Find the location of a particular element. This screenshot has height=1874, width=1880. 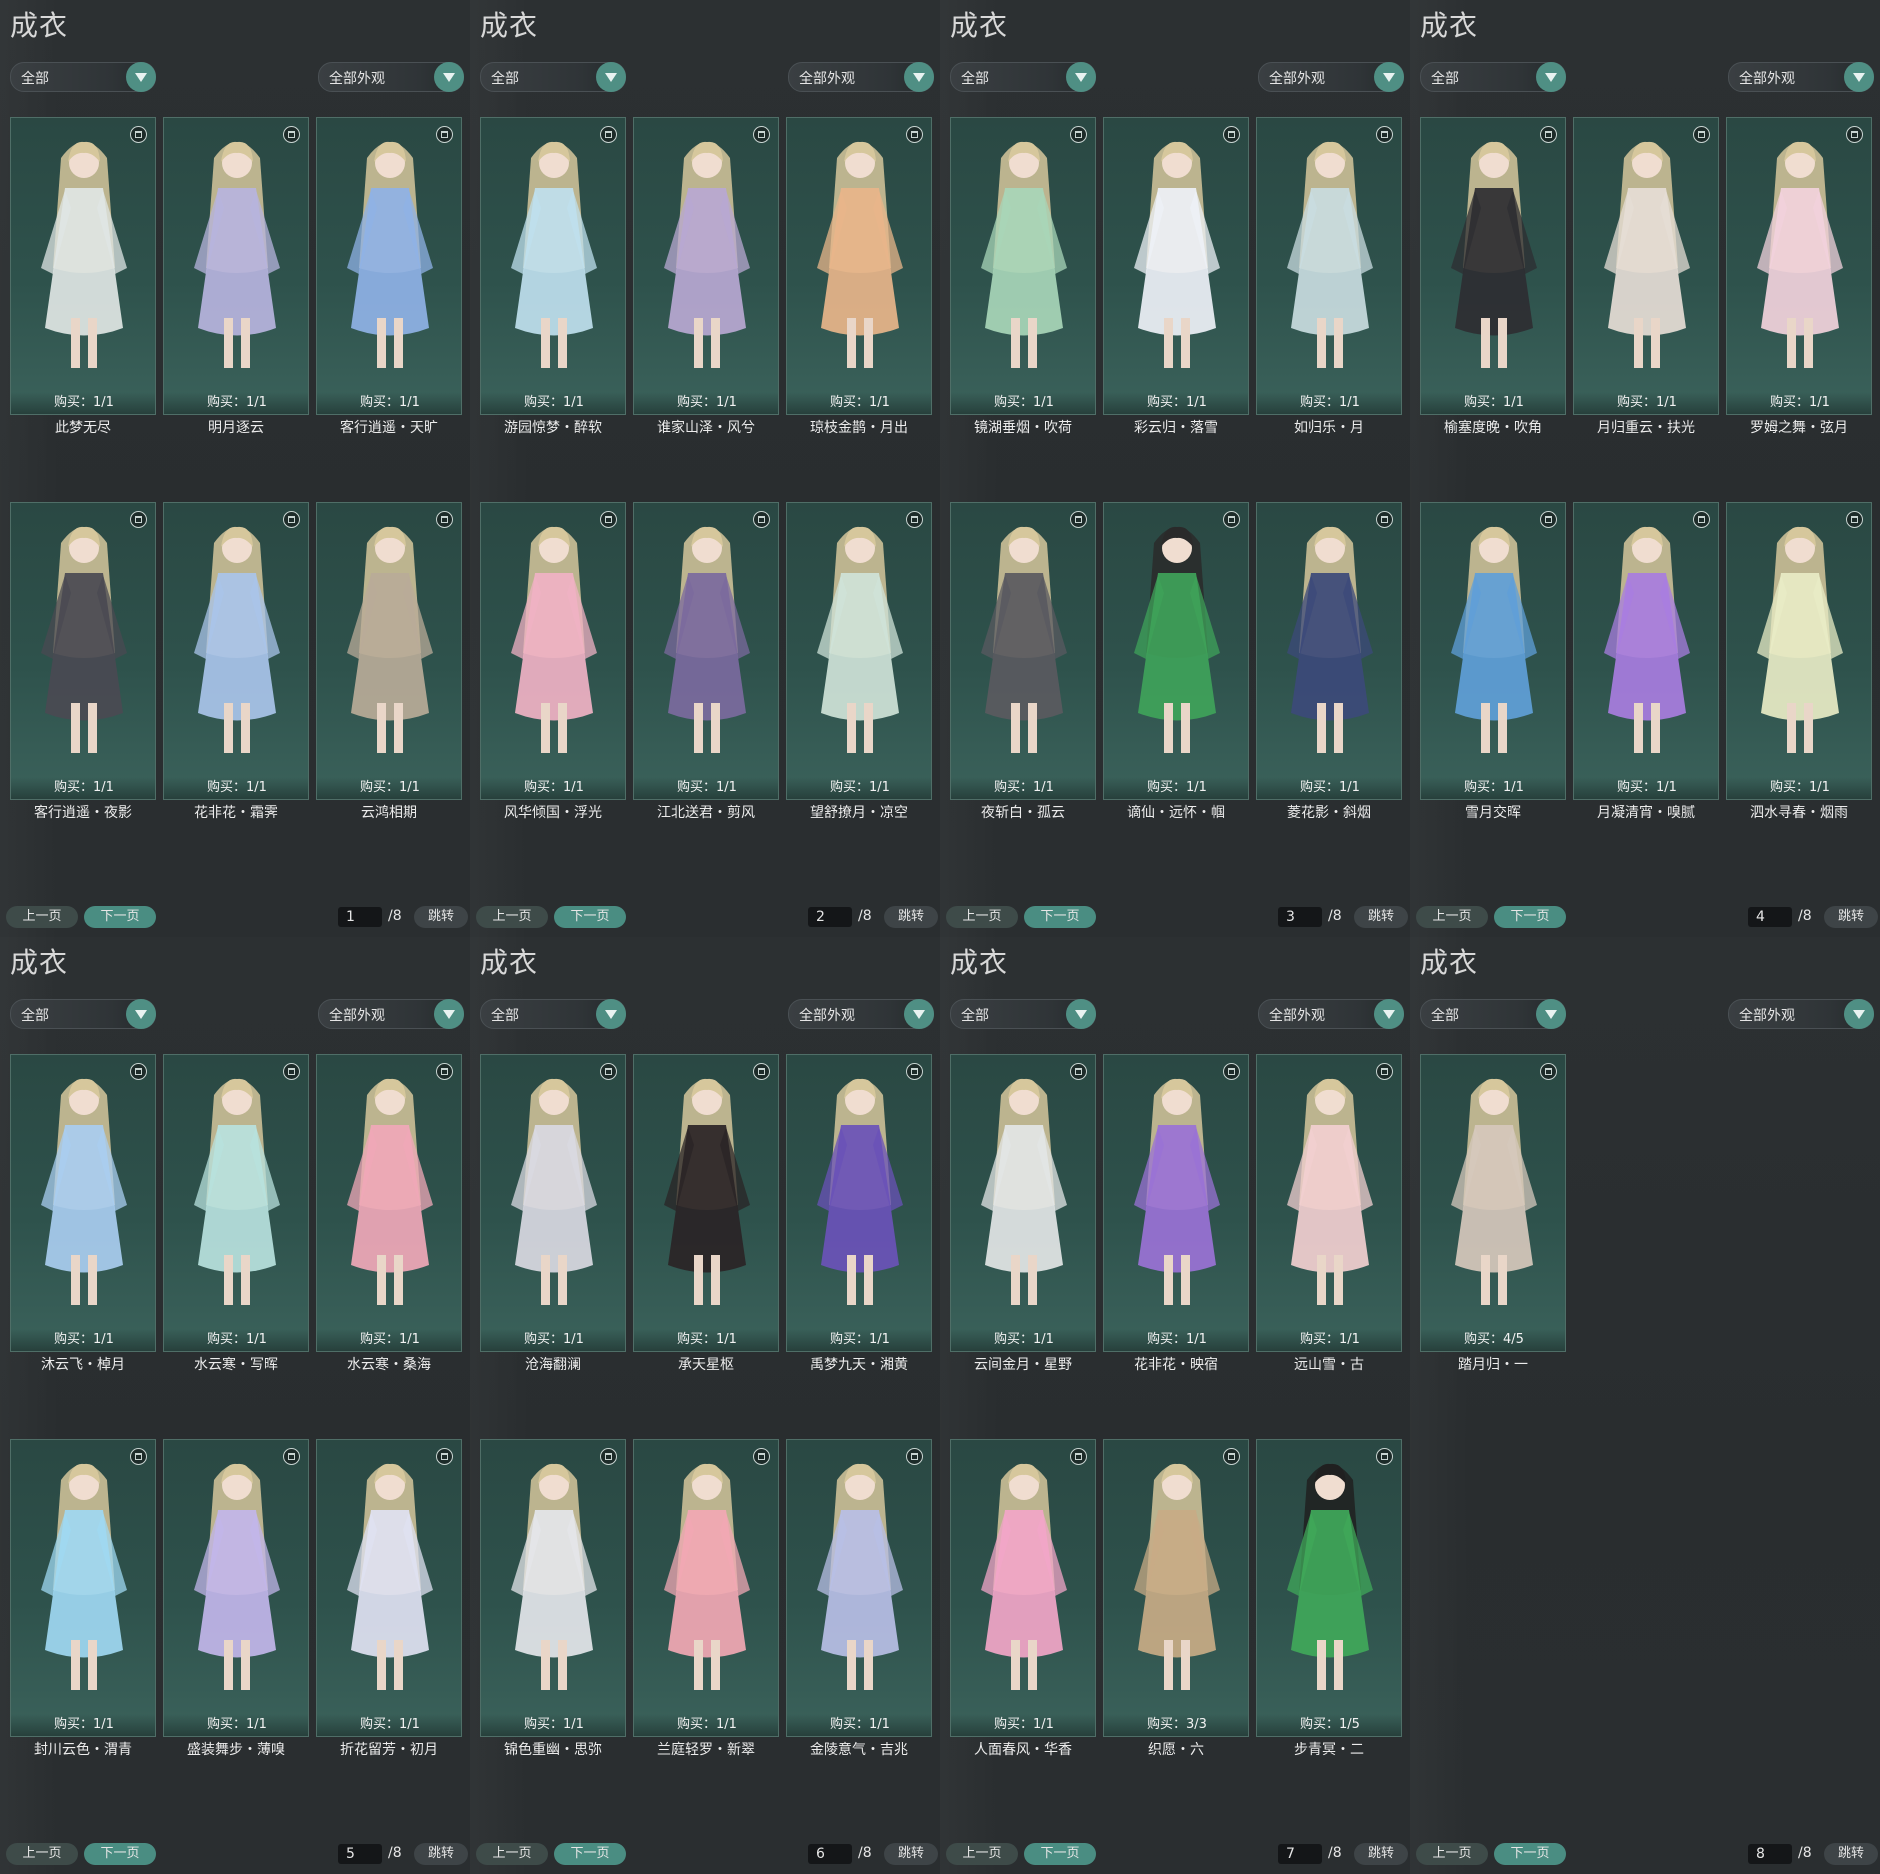

outfit-card: 购买：1/5 is located at coordinates (1329, 1588).